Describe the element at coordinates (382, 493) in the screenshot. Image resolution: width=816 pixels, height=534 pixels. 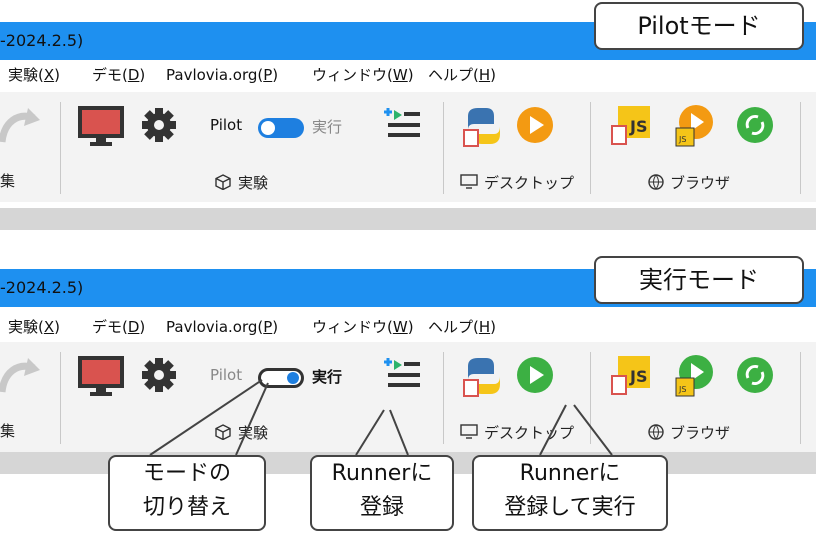
I see `note-runner-add: Runnerに 登録` at that location.